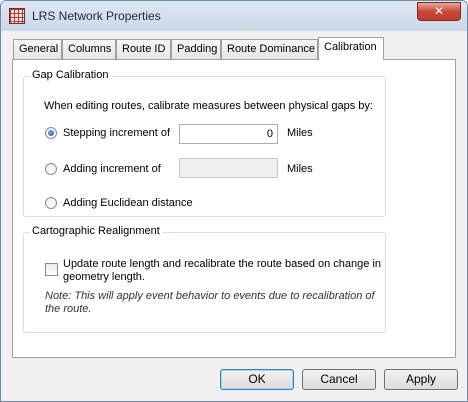  What do you see at coordinates (51, 133) in the screenshot?
I see `stepping-increment-radio` at bounding box center [51, 133].